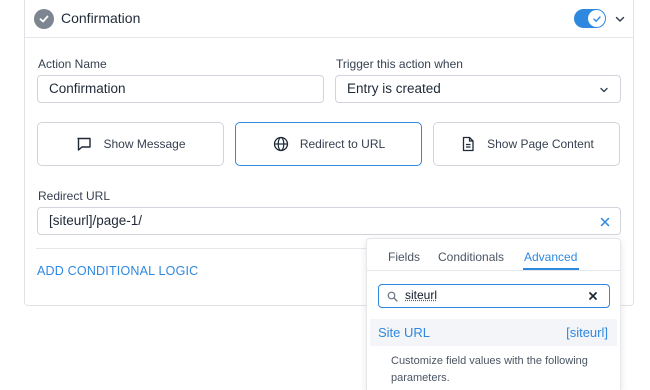 The image size is (650, 390). What do you see at coordinates (117, 271) in the screenshot?
I see `add-conditional-logic-link: ADD CONDITIONAL LOGIC` at bounding box center [117, 271].